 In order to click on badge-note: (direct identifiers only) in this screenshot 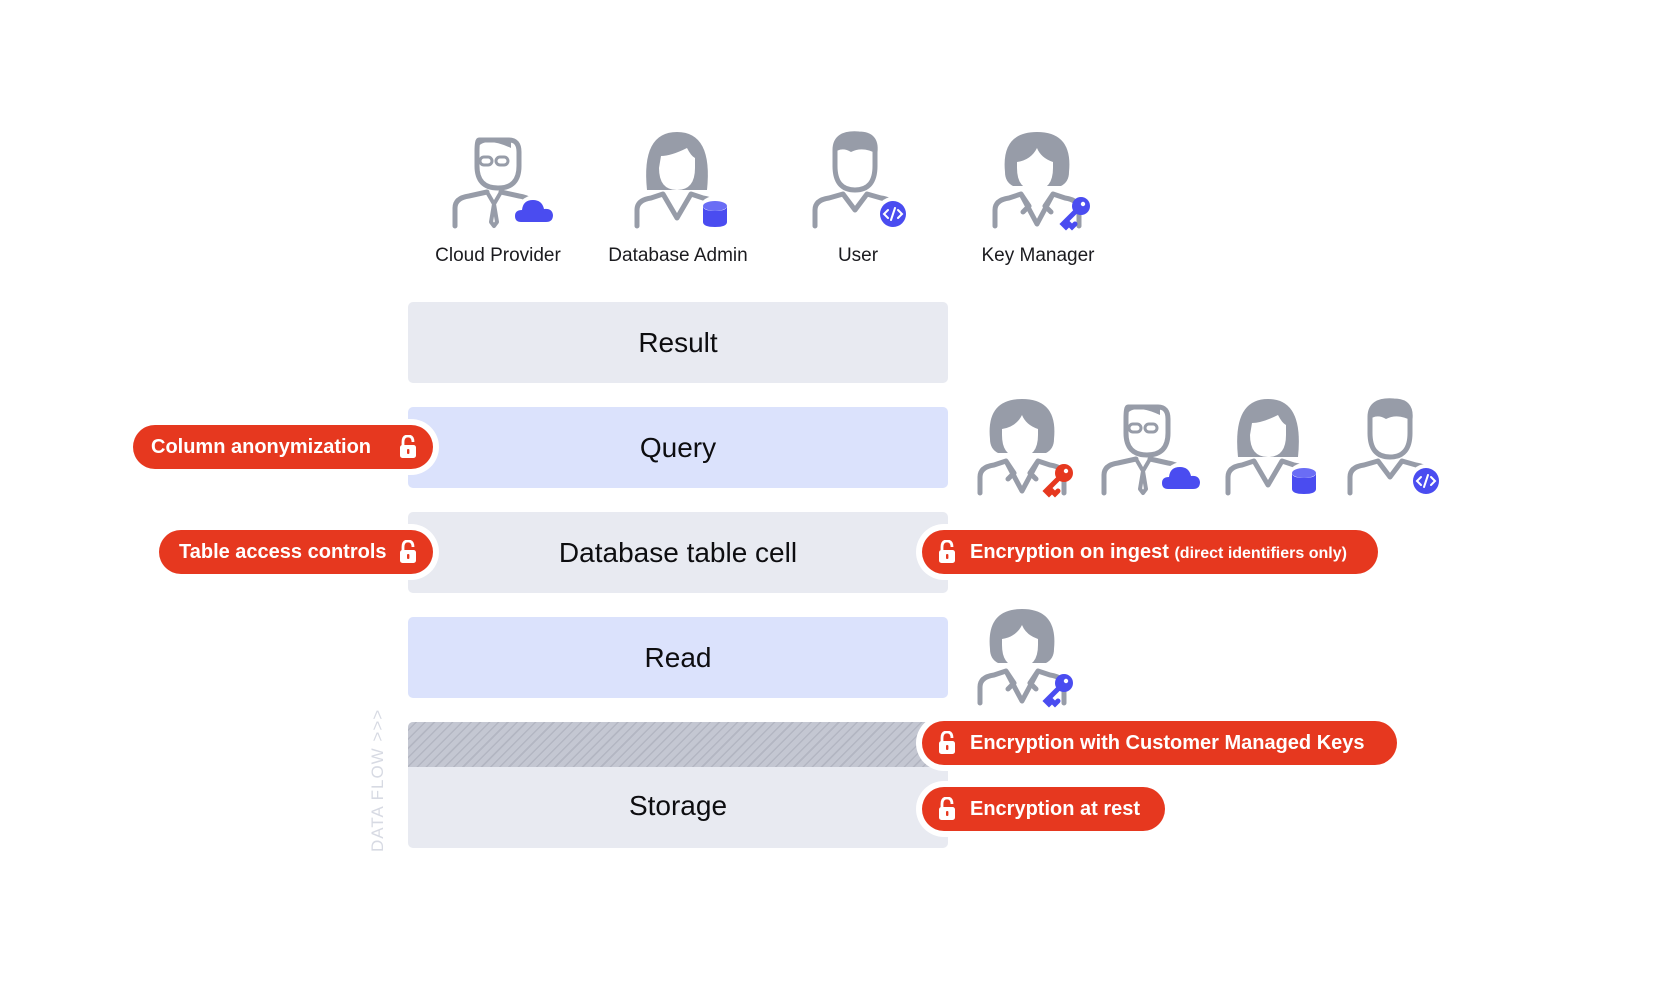, I will do `click(1260, 553)`.